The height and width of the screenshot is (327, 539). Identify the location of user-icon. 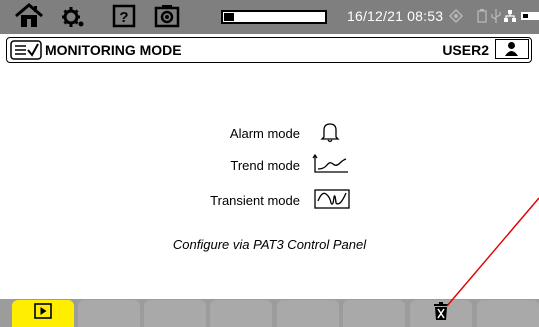
(512, 49).